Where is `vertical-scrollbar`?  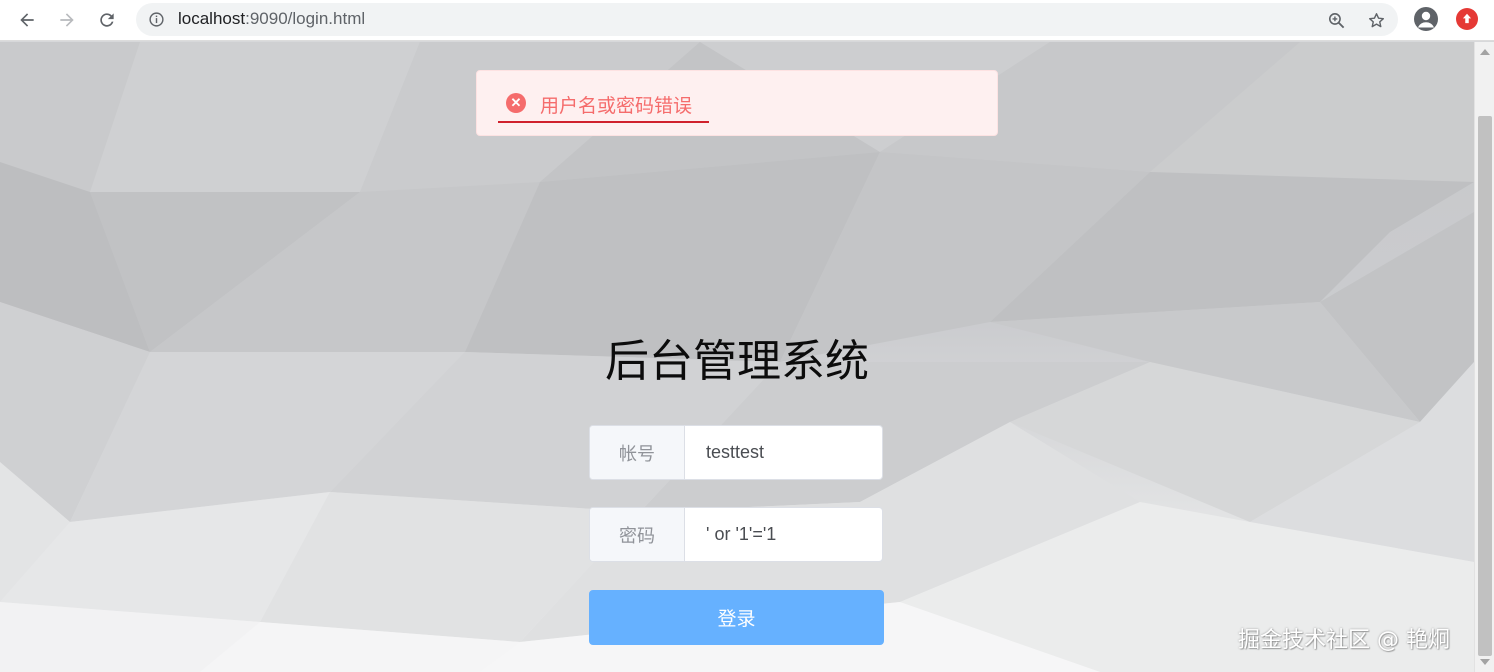 vertical-scrollbar is located at coordinates (1484, 357).